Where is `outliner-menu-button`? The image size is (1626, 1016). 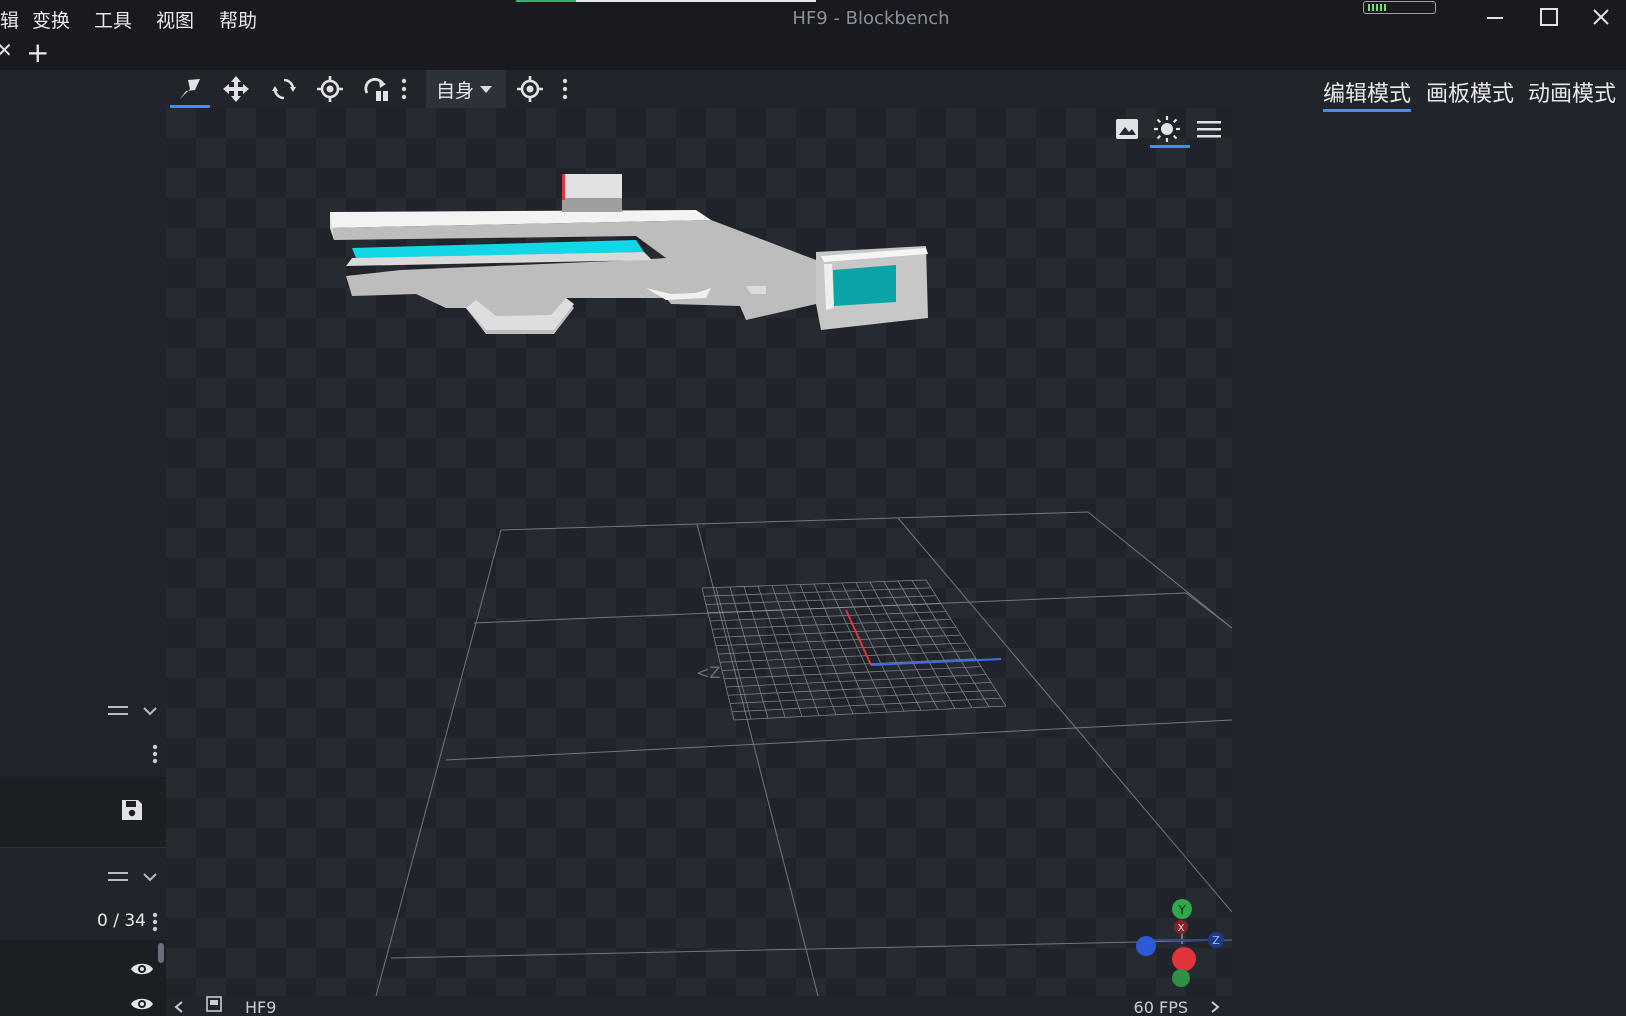 outliner-menu-button is located at coordinates (155, 925).